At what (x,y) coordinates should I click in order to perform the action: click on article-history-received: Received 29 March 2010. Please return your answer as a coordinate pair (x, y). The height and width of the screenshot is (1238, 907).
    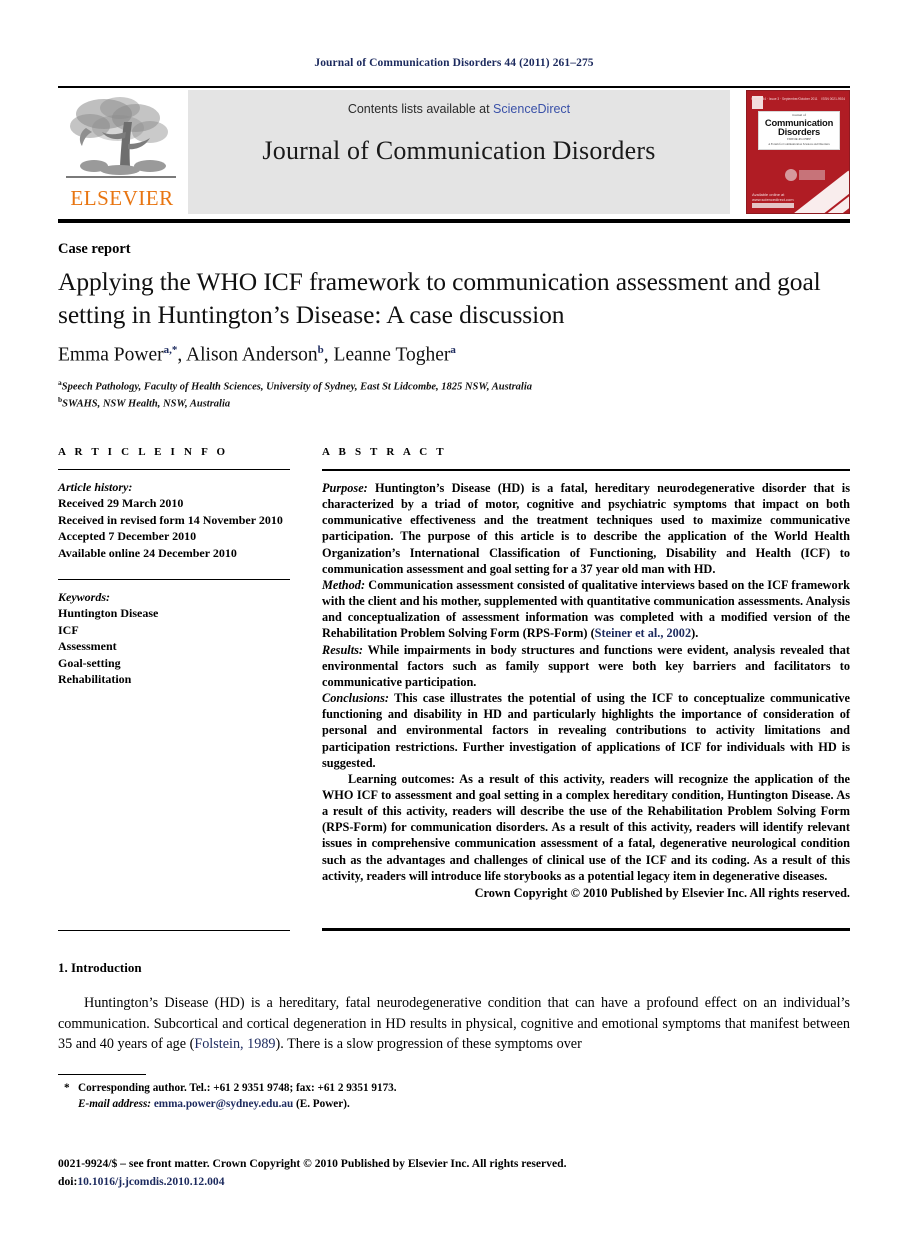
    Looking at the image, I should click on (121, 503).